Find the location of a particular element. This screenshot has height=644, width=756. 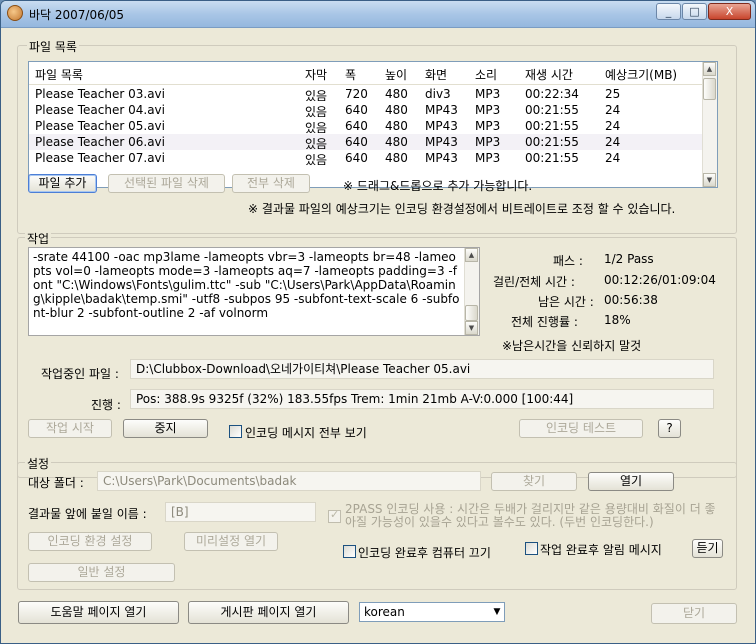

listen-button: 듣기 is located at coordinates (707, 548).